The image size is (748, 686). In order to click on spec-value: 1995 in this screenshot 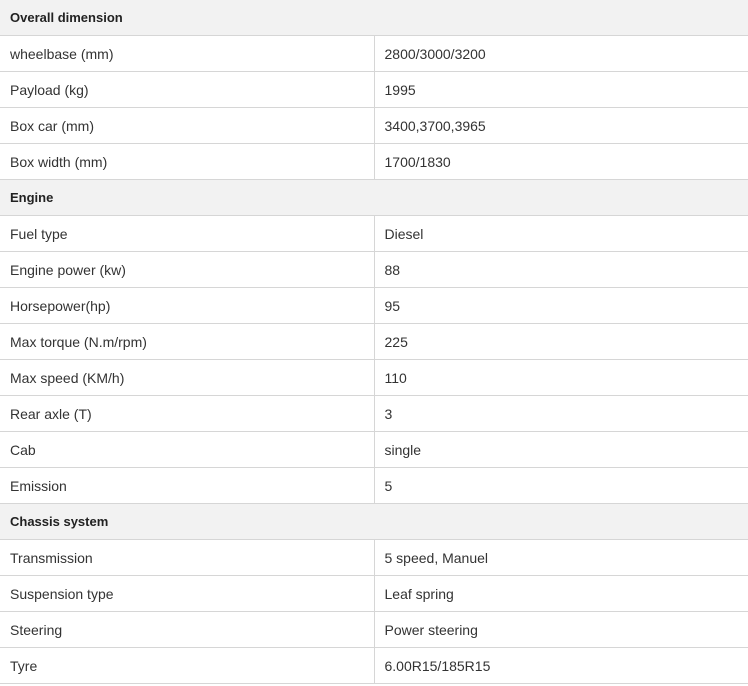, I will do `click(560, 89)`.